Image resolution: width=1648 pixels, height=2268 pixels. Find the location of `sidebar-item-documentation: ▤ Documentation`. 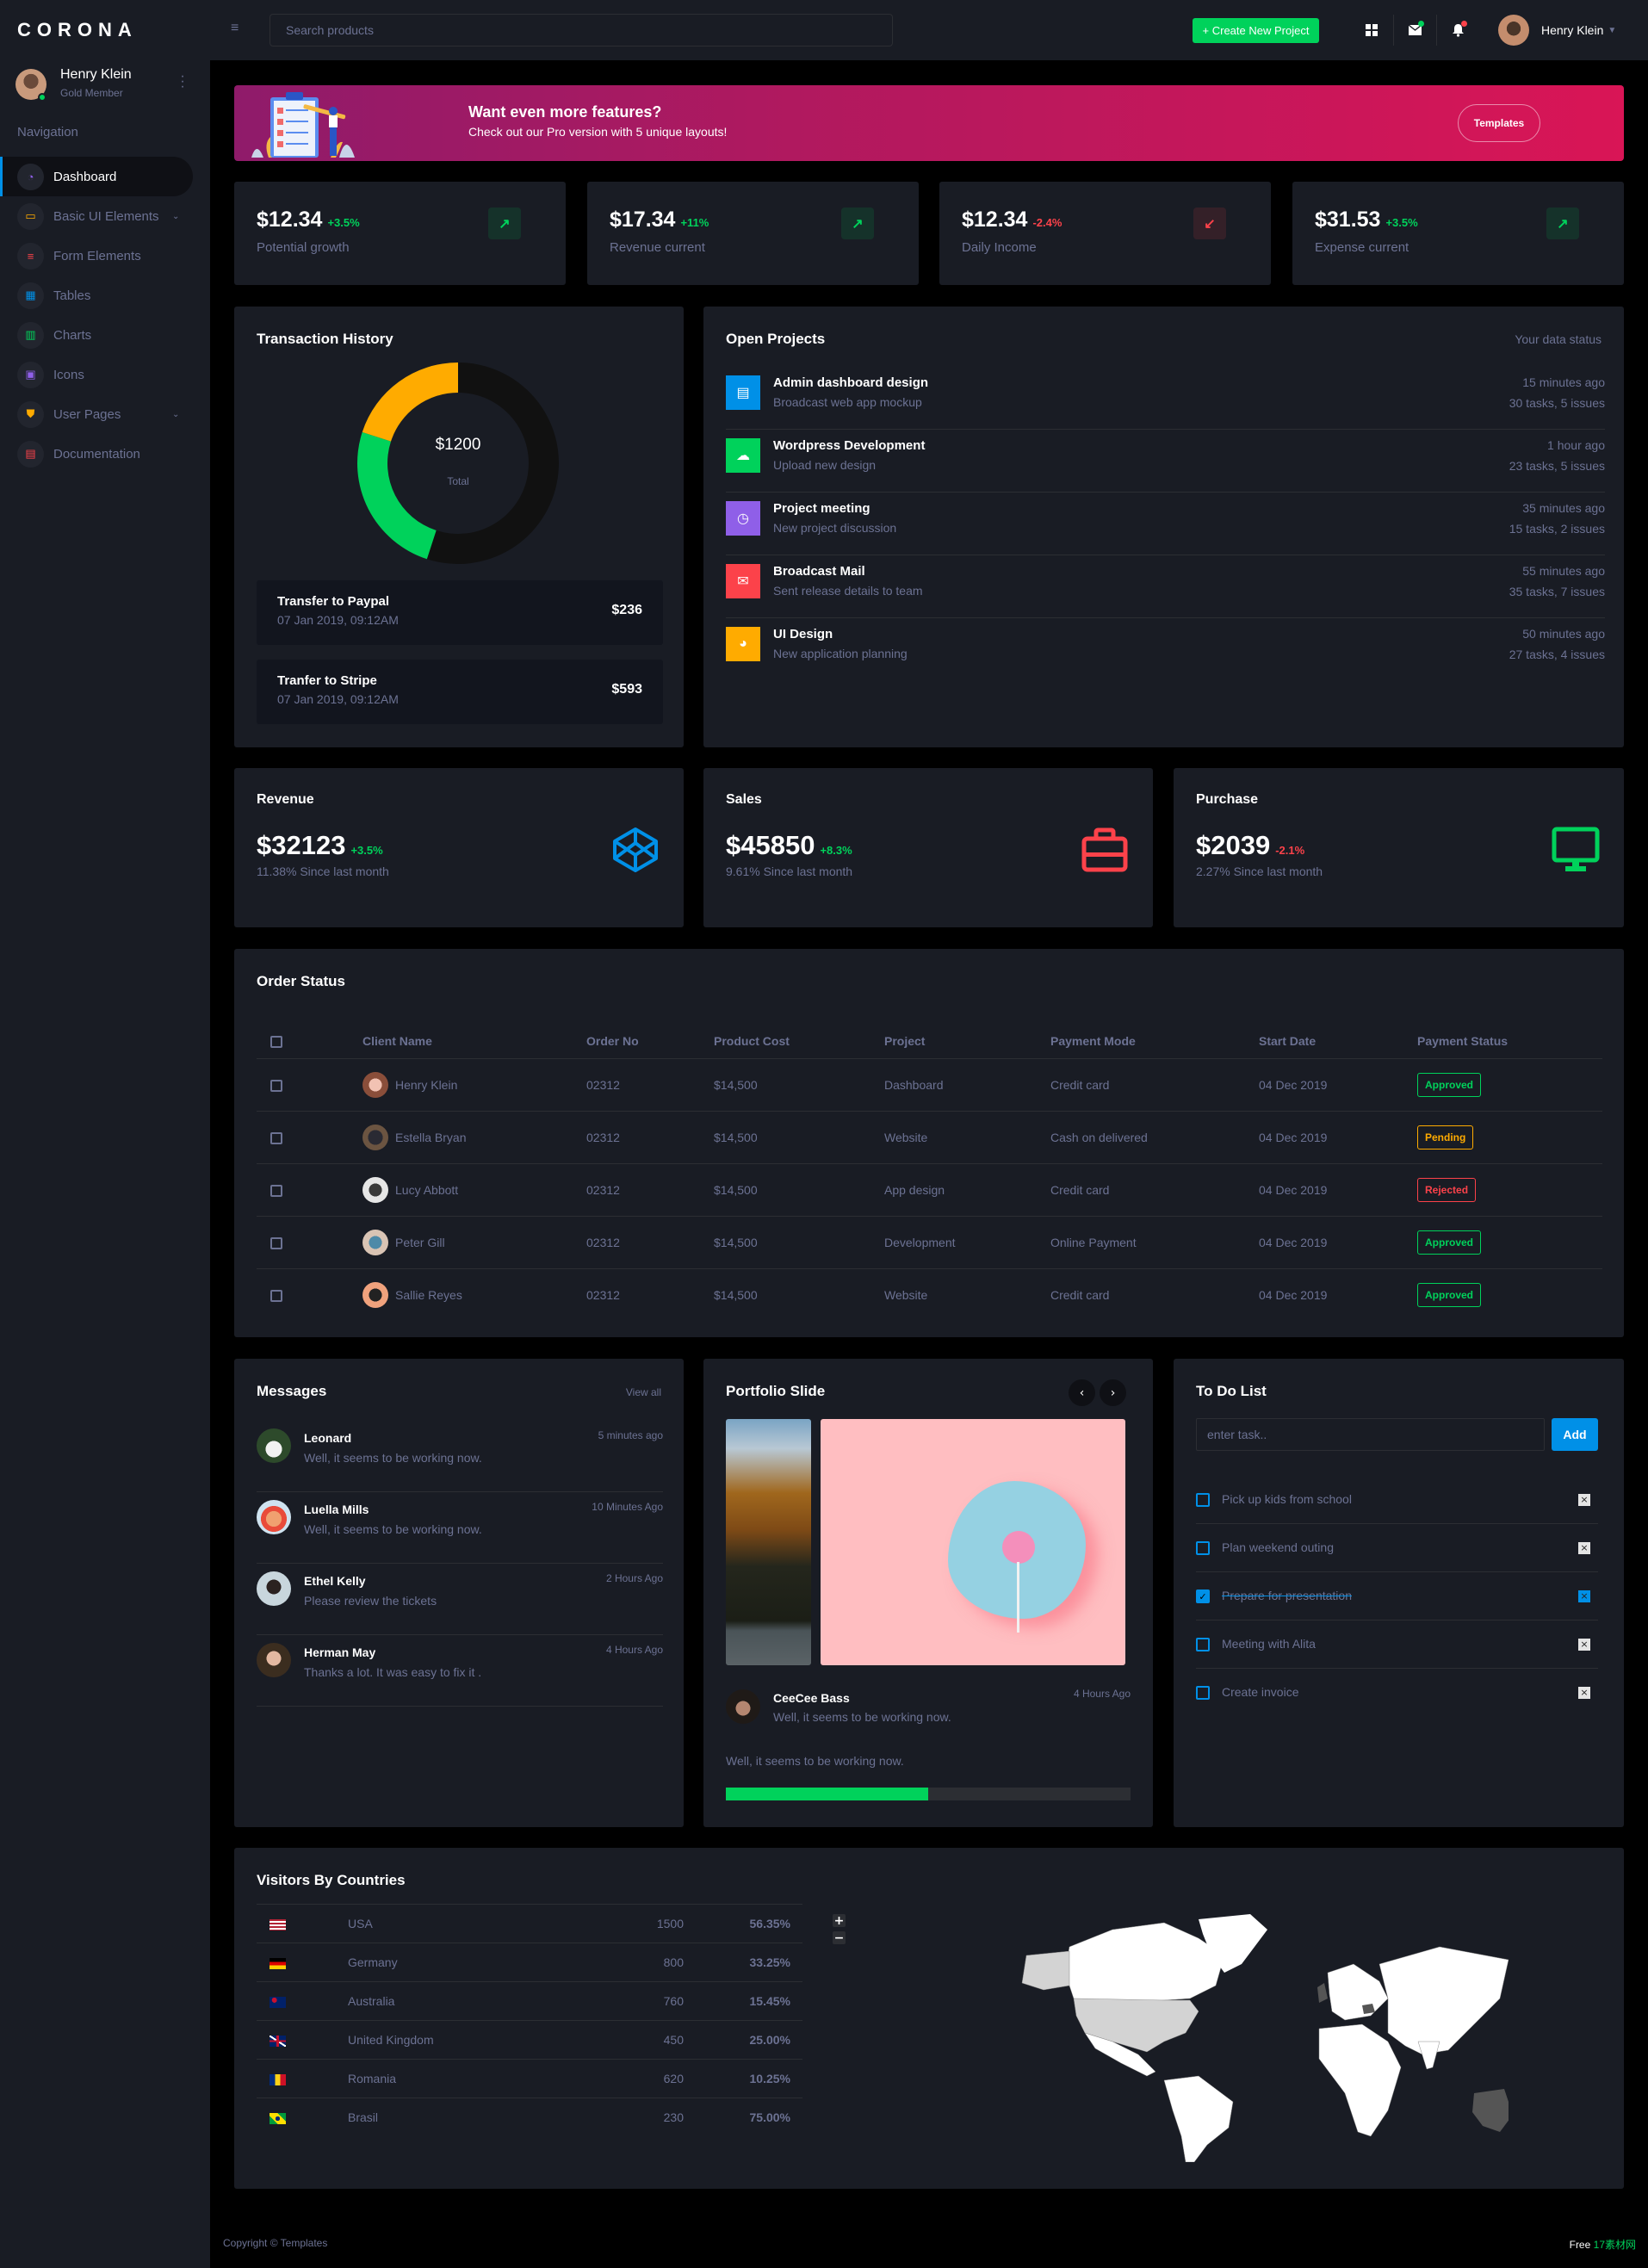

sidebar-item-documentation: ▤ Documentation is located at coordinates (105, 454).